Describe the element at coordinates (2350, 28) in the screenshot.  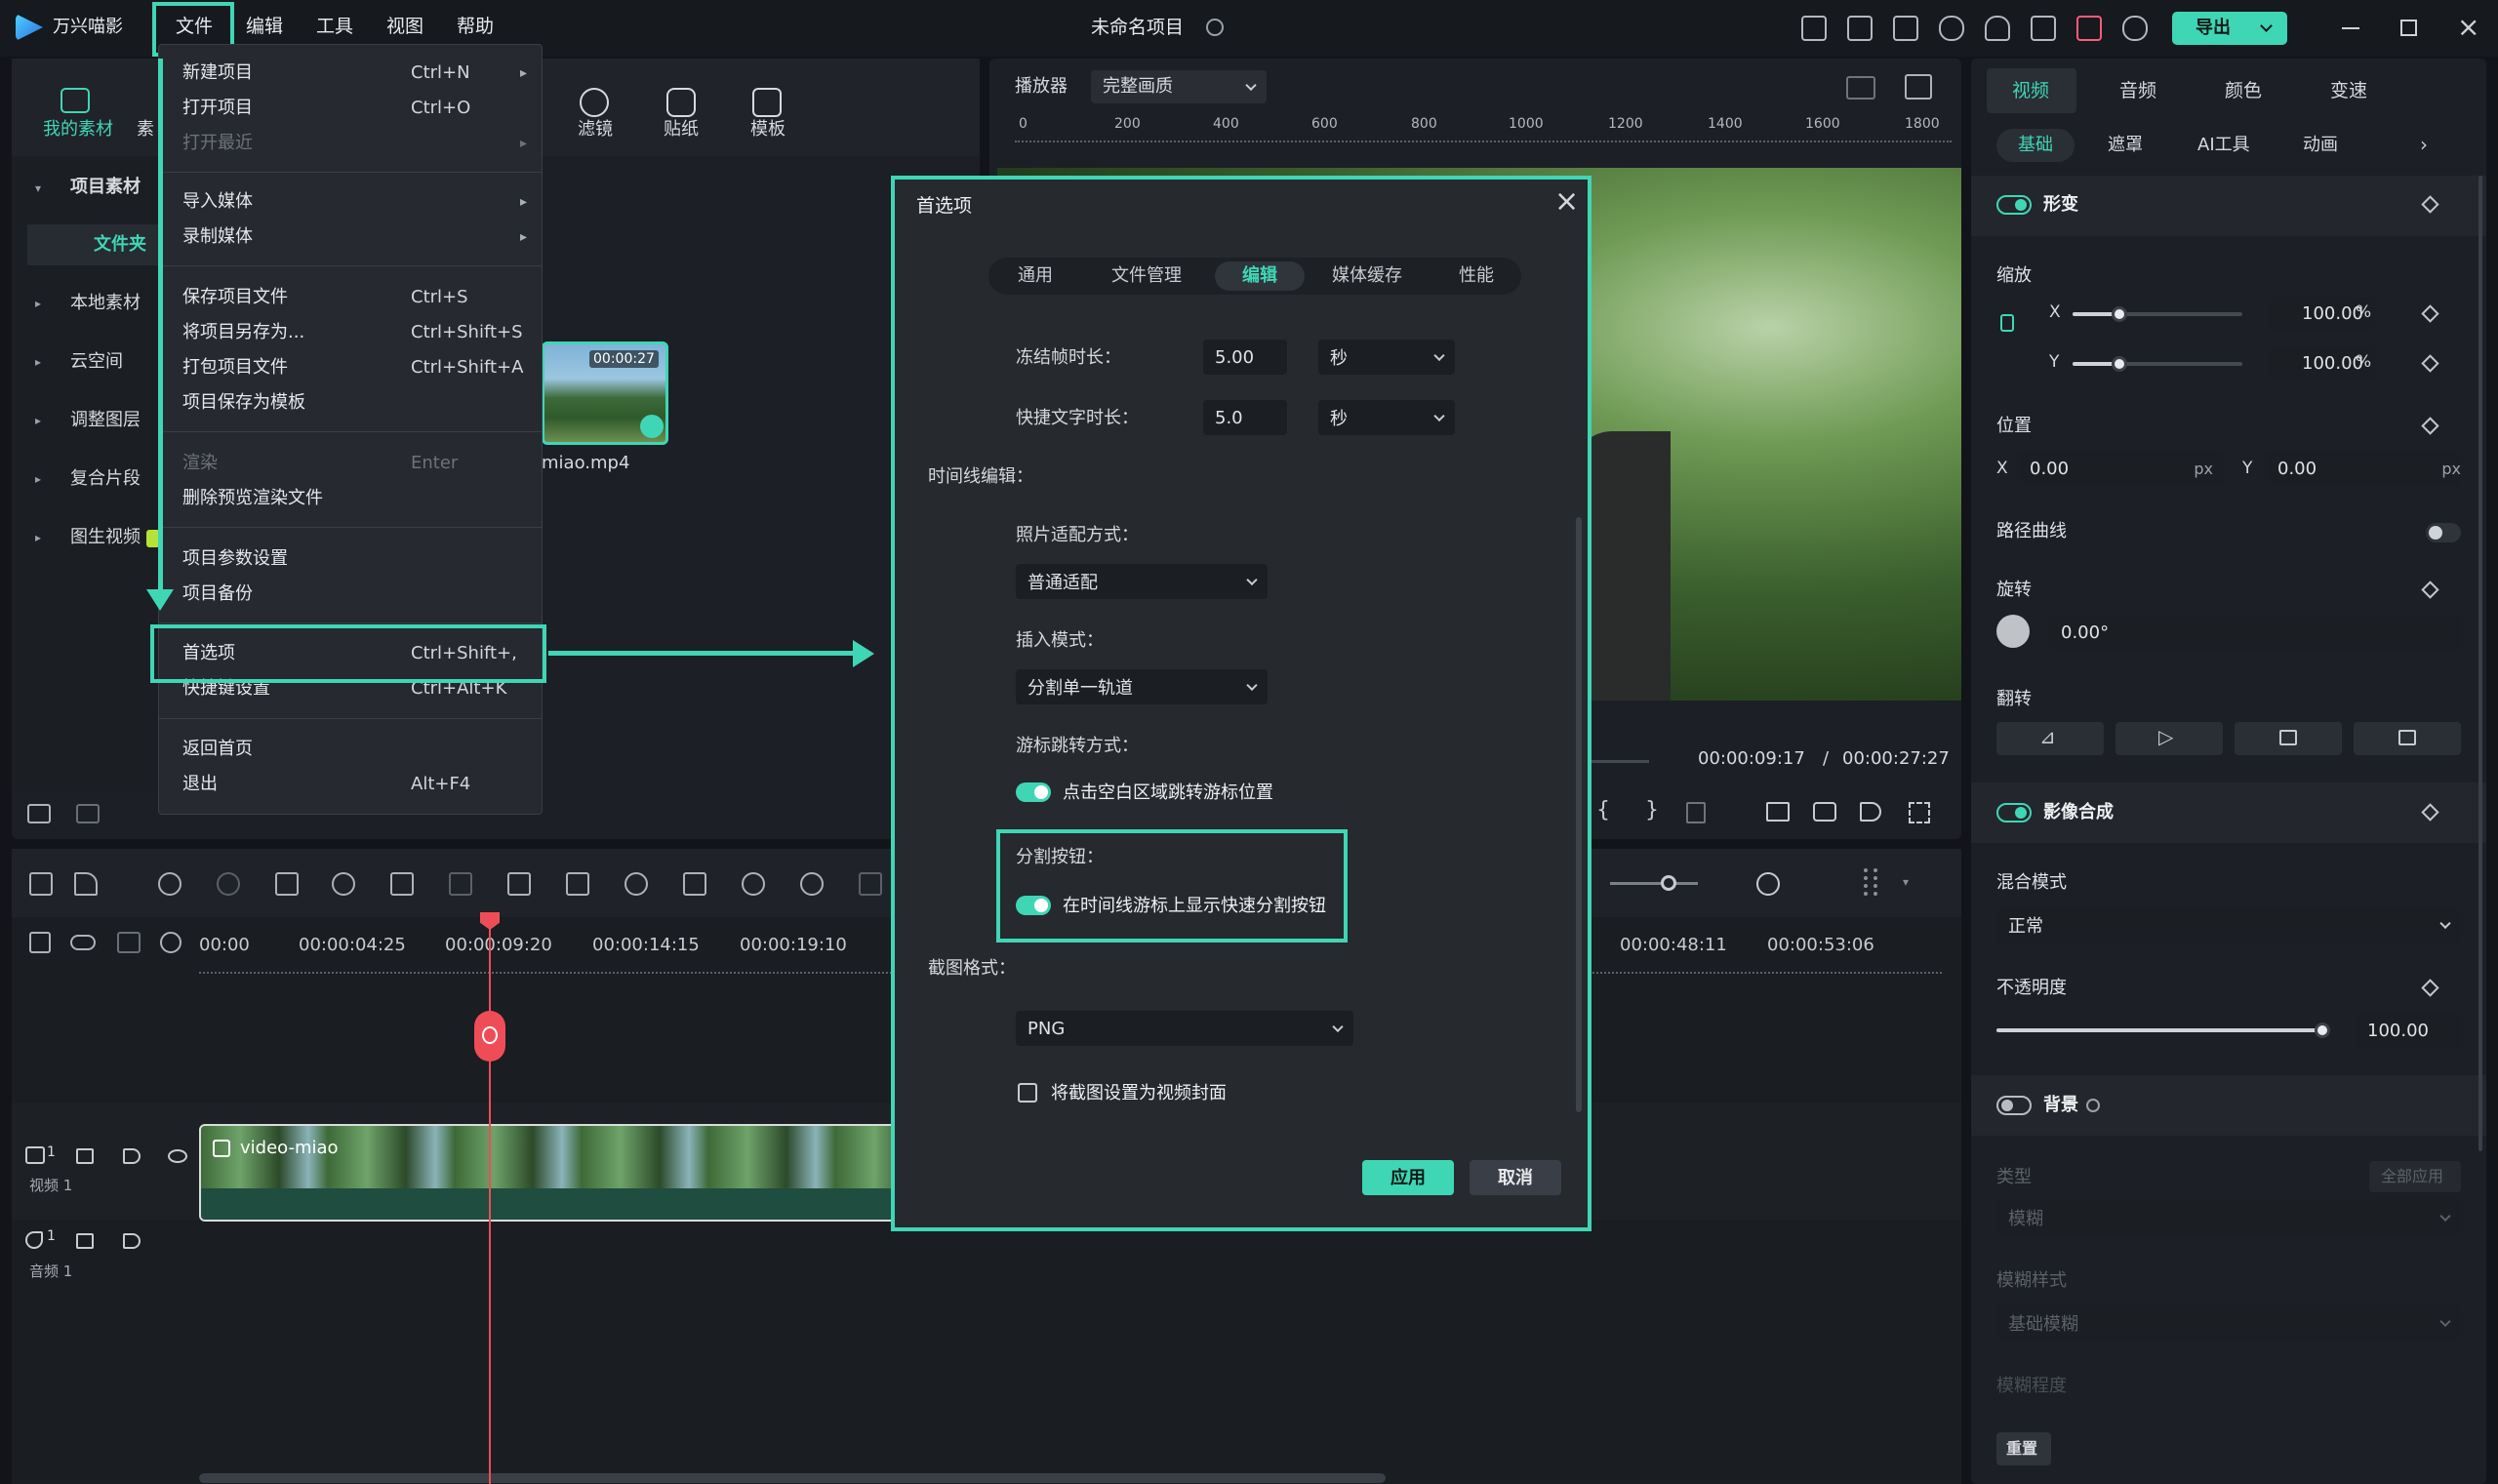
I see `minimize-icon` at that location.